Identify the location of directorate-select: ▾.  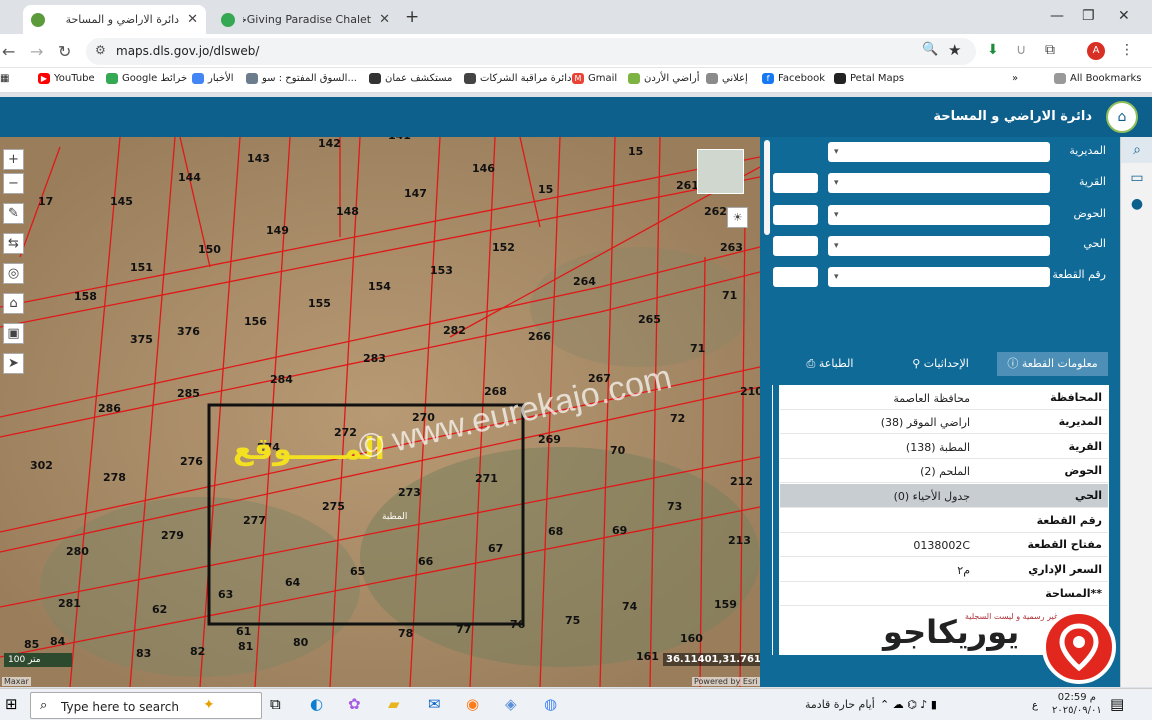
(939, 152).